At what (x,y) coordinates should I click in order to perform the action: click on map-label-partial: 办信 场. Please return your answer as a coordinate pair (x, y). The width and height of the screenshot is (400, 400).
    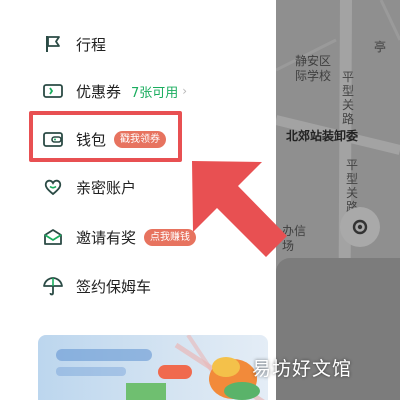
    Looking at the image, I should click on (294, 238).